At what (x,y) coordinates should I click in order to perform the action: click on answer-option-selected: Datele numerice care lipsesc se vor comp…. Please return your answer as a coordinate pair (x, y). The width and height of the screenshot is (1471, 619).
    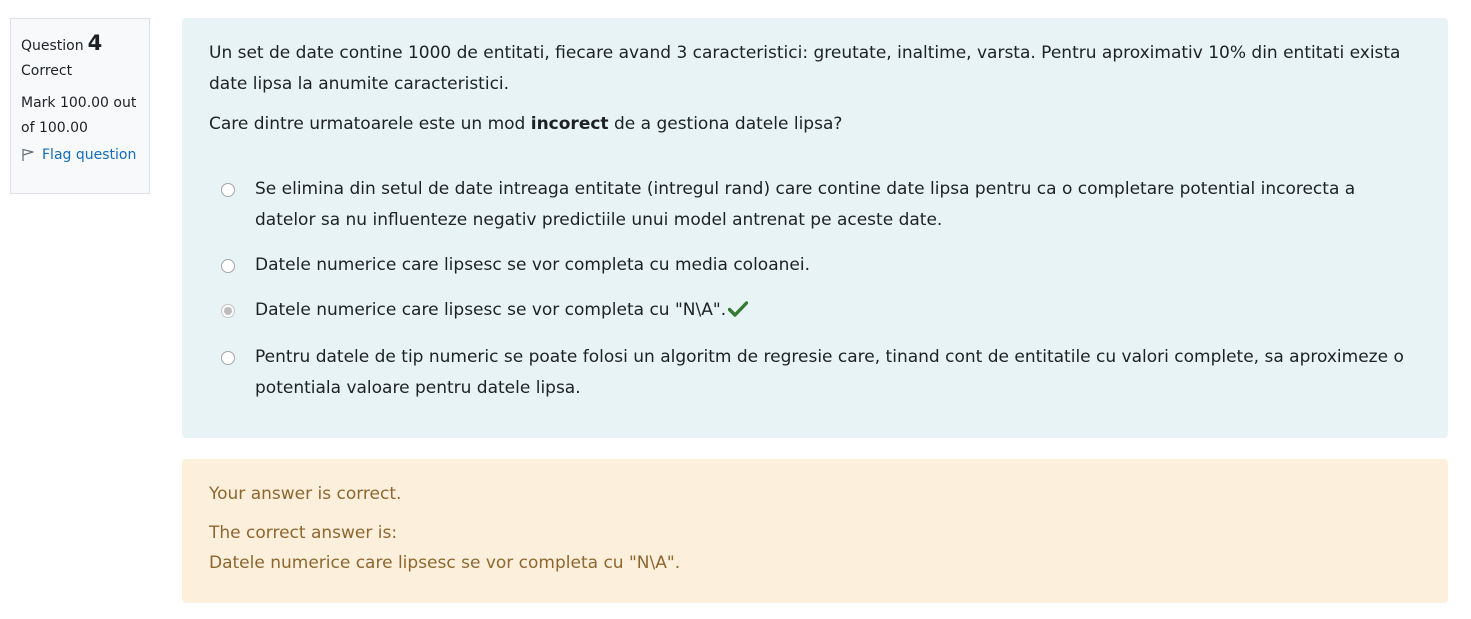
    Looking at the image, I should click on (815, 311).